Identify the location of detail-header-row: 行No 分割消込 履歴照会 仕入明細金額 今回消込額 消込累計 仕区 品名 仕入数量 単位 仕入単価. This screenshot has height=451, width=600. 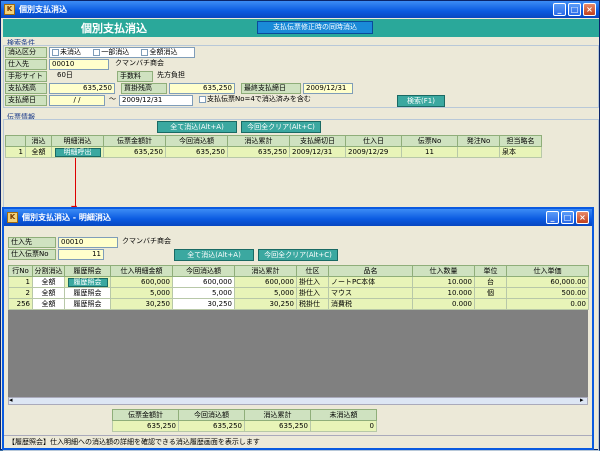
(298, 271).